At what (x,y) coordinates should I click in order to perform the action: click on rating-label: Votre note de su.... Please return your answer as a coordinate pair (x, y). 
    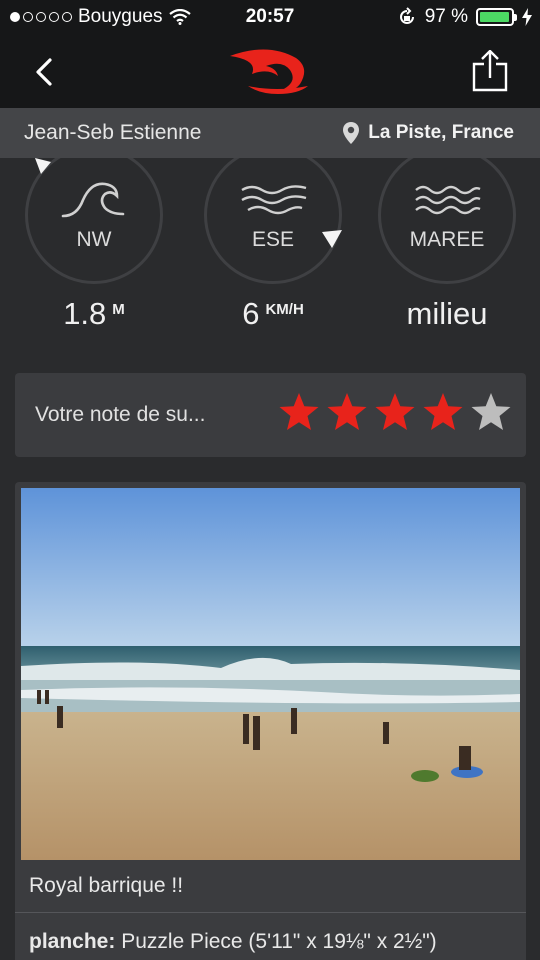
    Looking at the image, I should click on (120, 414).